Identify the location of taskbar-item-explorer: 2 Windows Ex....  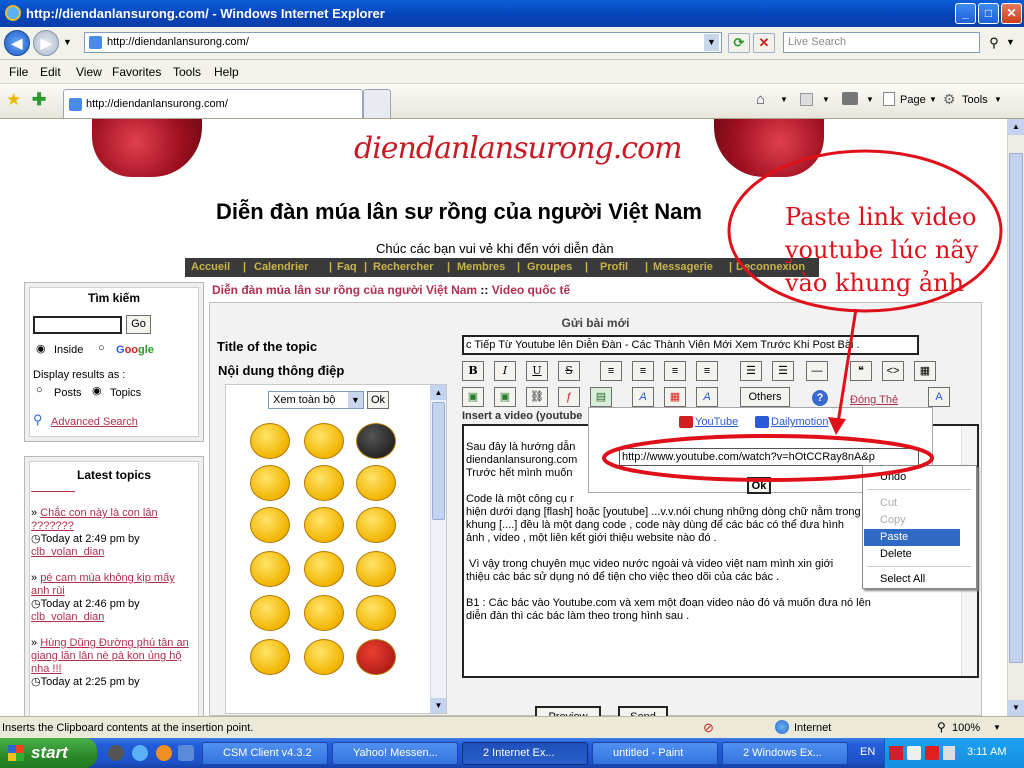
(785, 753).